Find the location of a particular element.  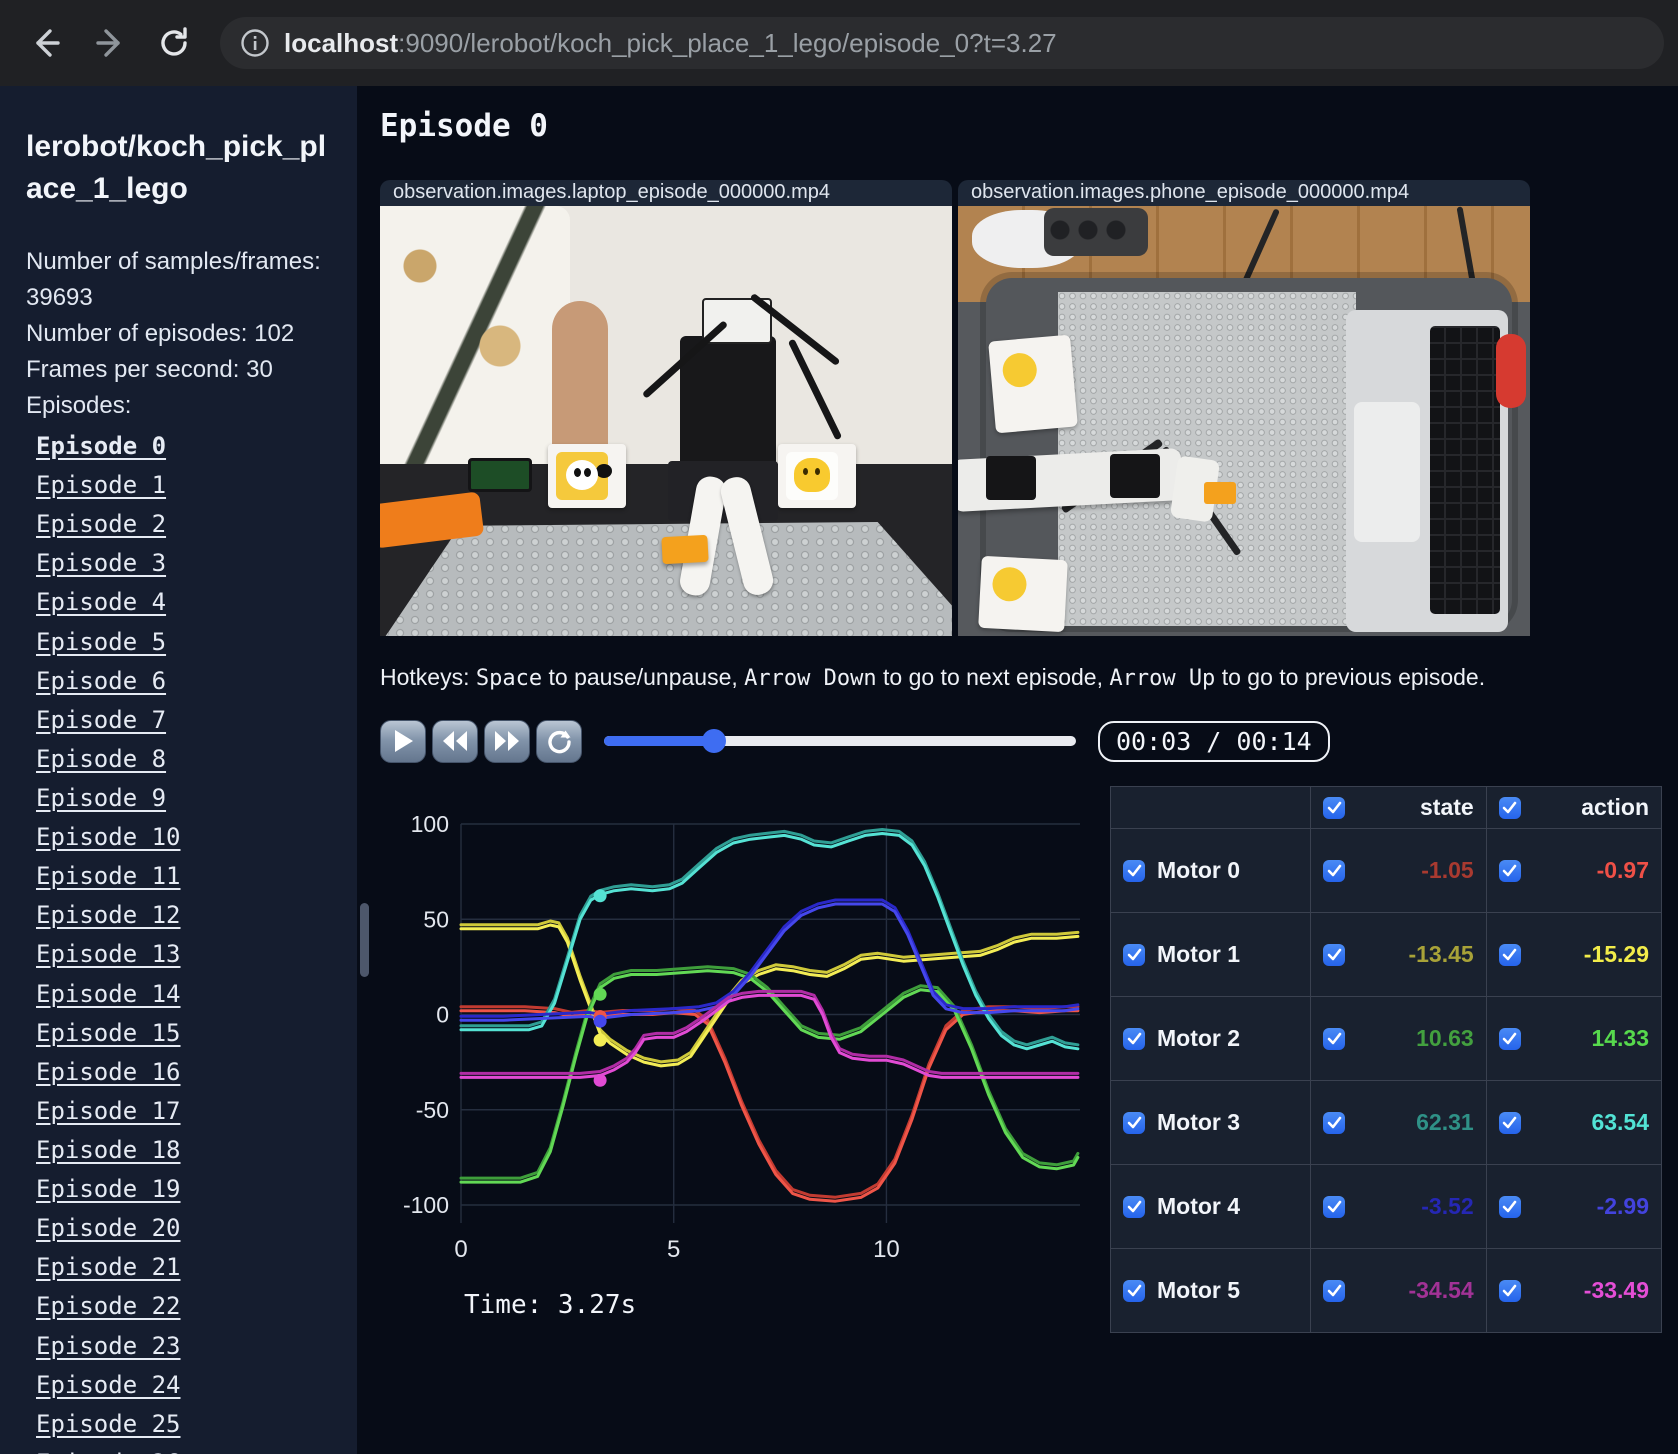

loop-button is located at coordinates (559, 741).